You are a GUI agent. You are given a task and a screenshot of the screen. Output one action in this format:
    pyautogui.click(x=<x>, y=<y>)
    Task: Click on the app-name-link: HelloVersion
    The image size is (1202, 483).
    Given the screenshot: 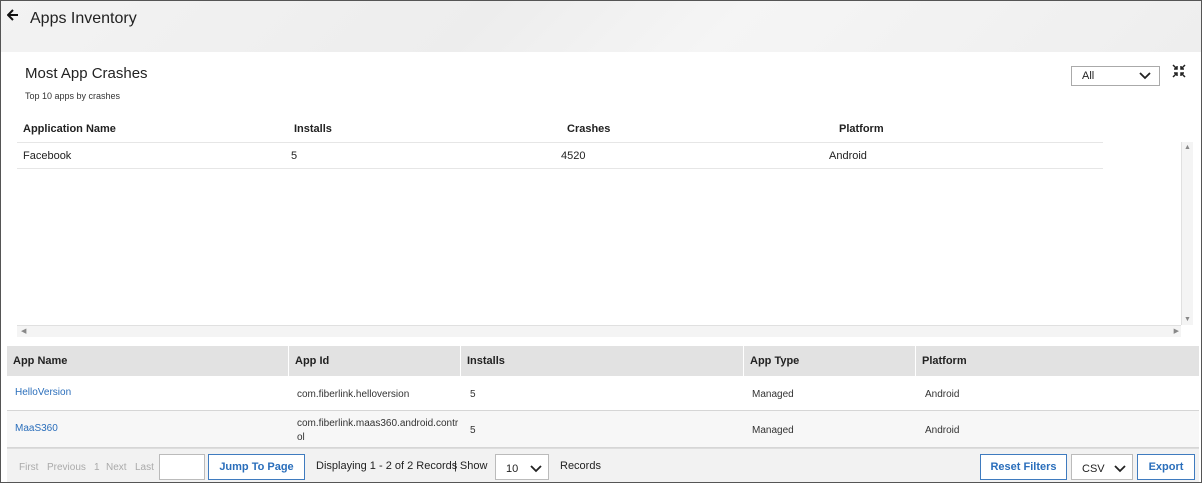 What is the action you would take?
    pyautogui.click(x=43, y=392)
    